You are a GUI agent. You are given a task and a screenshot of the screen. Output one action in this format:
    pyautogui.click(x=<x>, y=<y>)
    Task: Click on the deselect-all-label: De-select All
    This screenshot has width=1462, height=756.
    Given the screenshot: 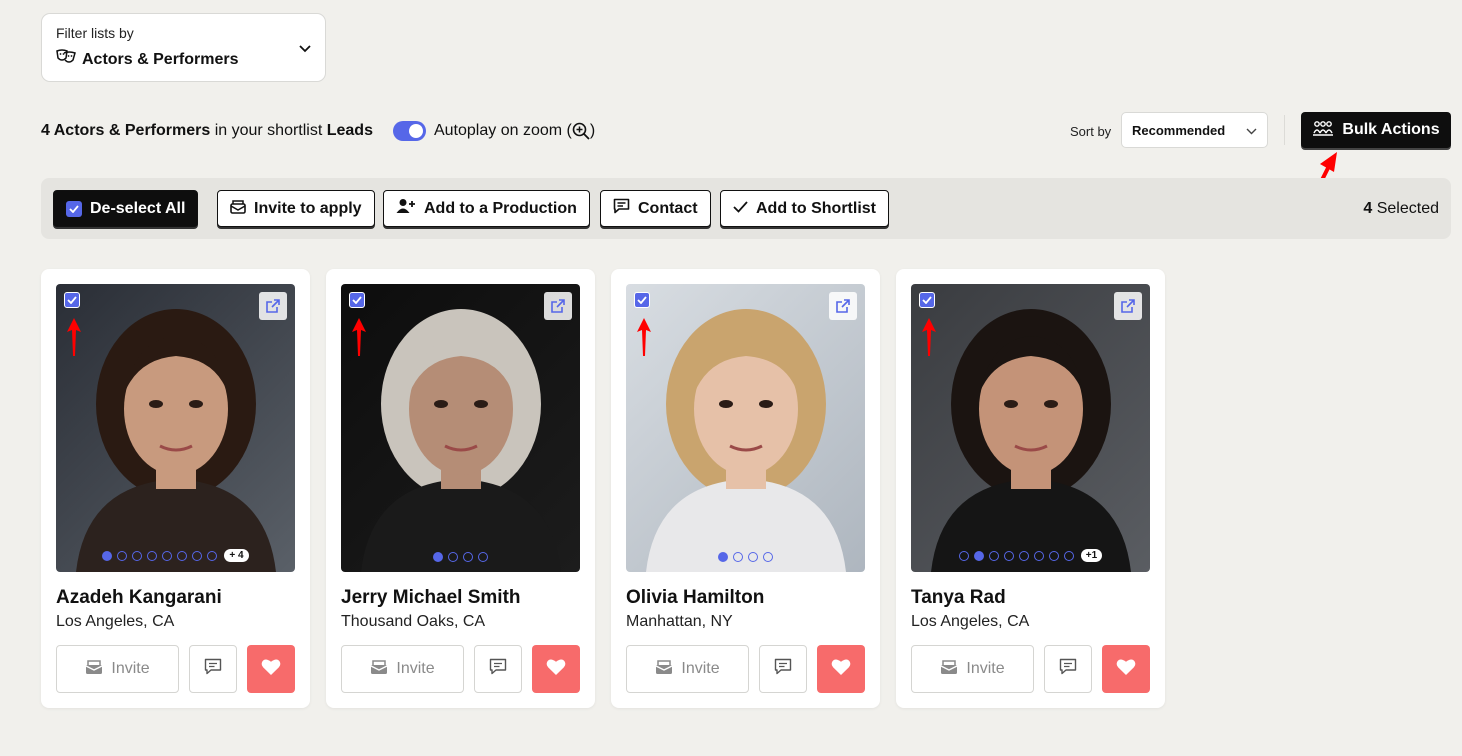 What is the action you would take?
    pyautogui.click(x=138, y=208)
    